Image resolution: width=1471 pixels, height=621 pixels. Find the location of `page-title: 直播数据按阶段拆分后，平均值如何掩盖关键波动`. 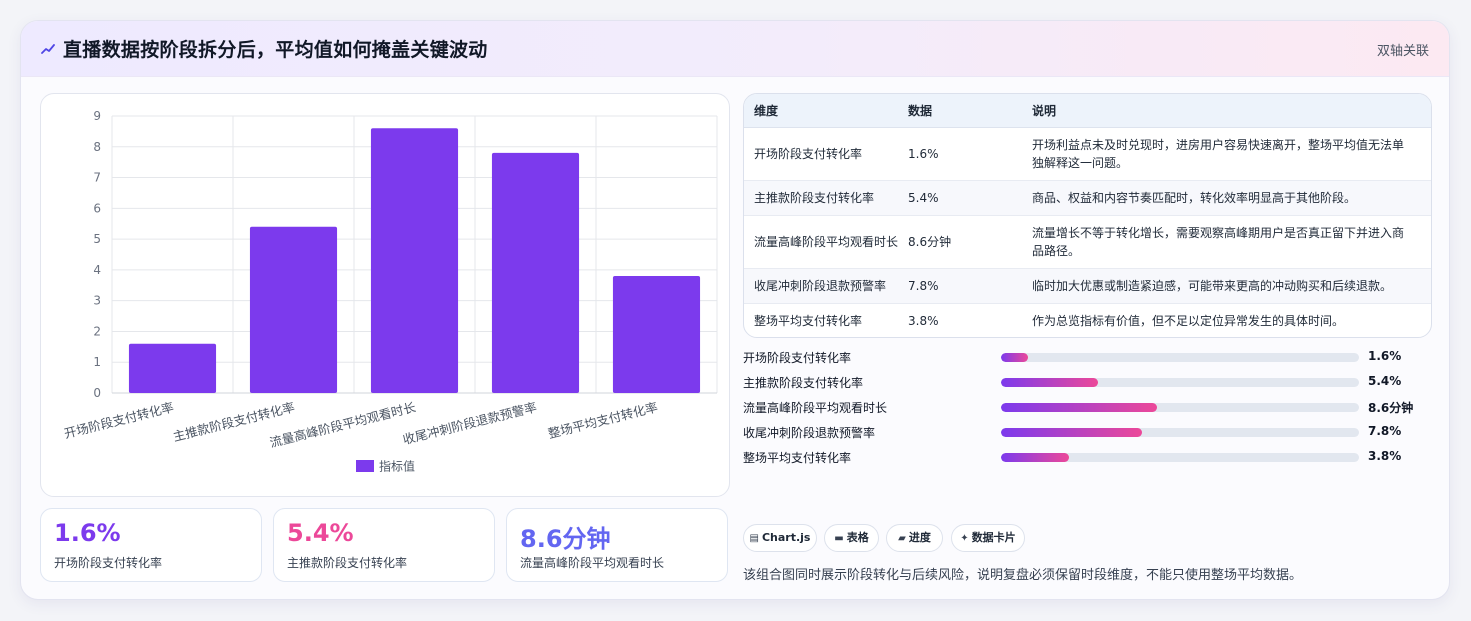

page-title: 直播数据按阶段拆分后，平均值如何掩盖关键波动 is located at coordinates (275, 50).